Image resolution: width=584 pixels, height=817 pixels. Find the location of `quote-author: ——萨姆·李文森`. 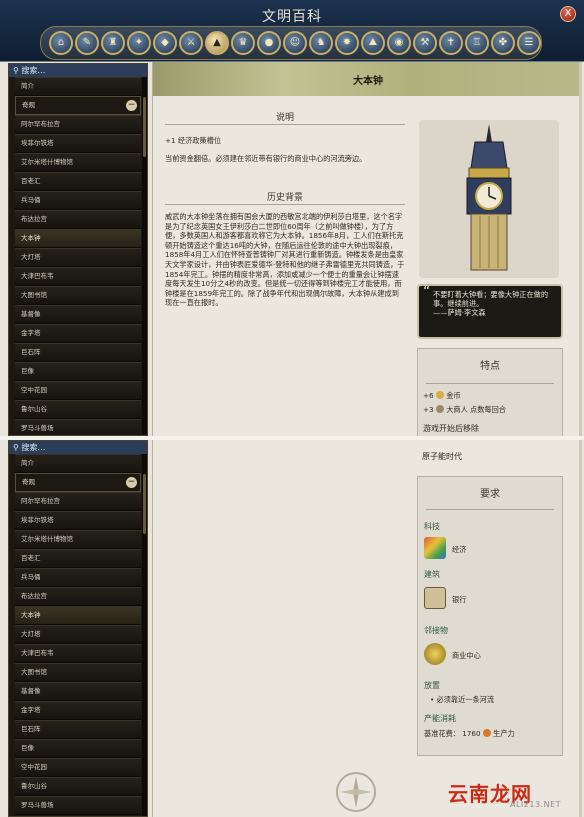

quote-author: ——萨姆·李文森 is located at coordinates (459, 312).